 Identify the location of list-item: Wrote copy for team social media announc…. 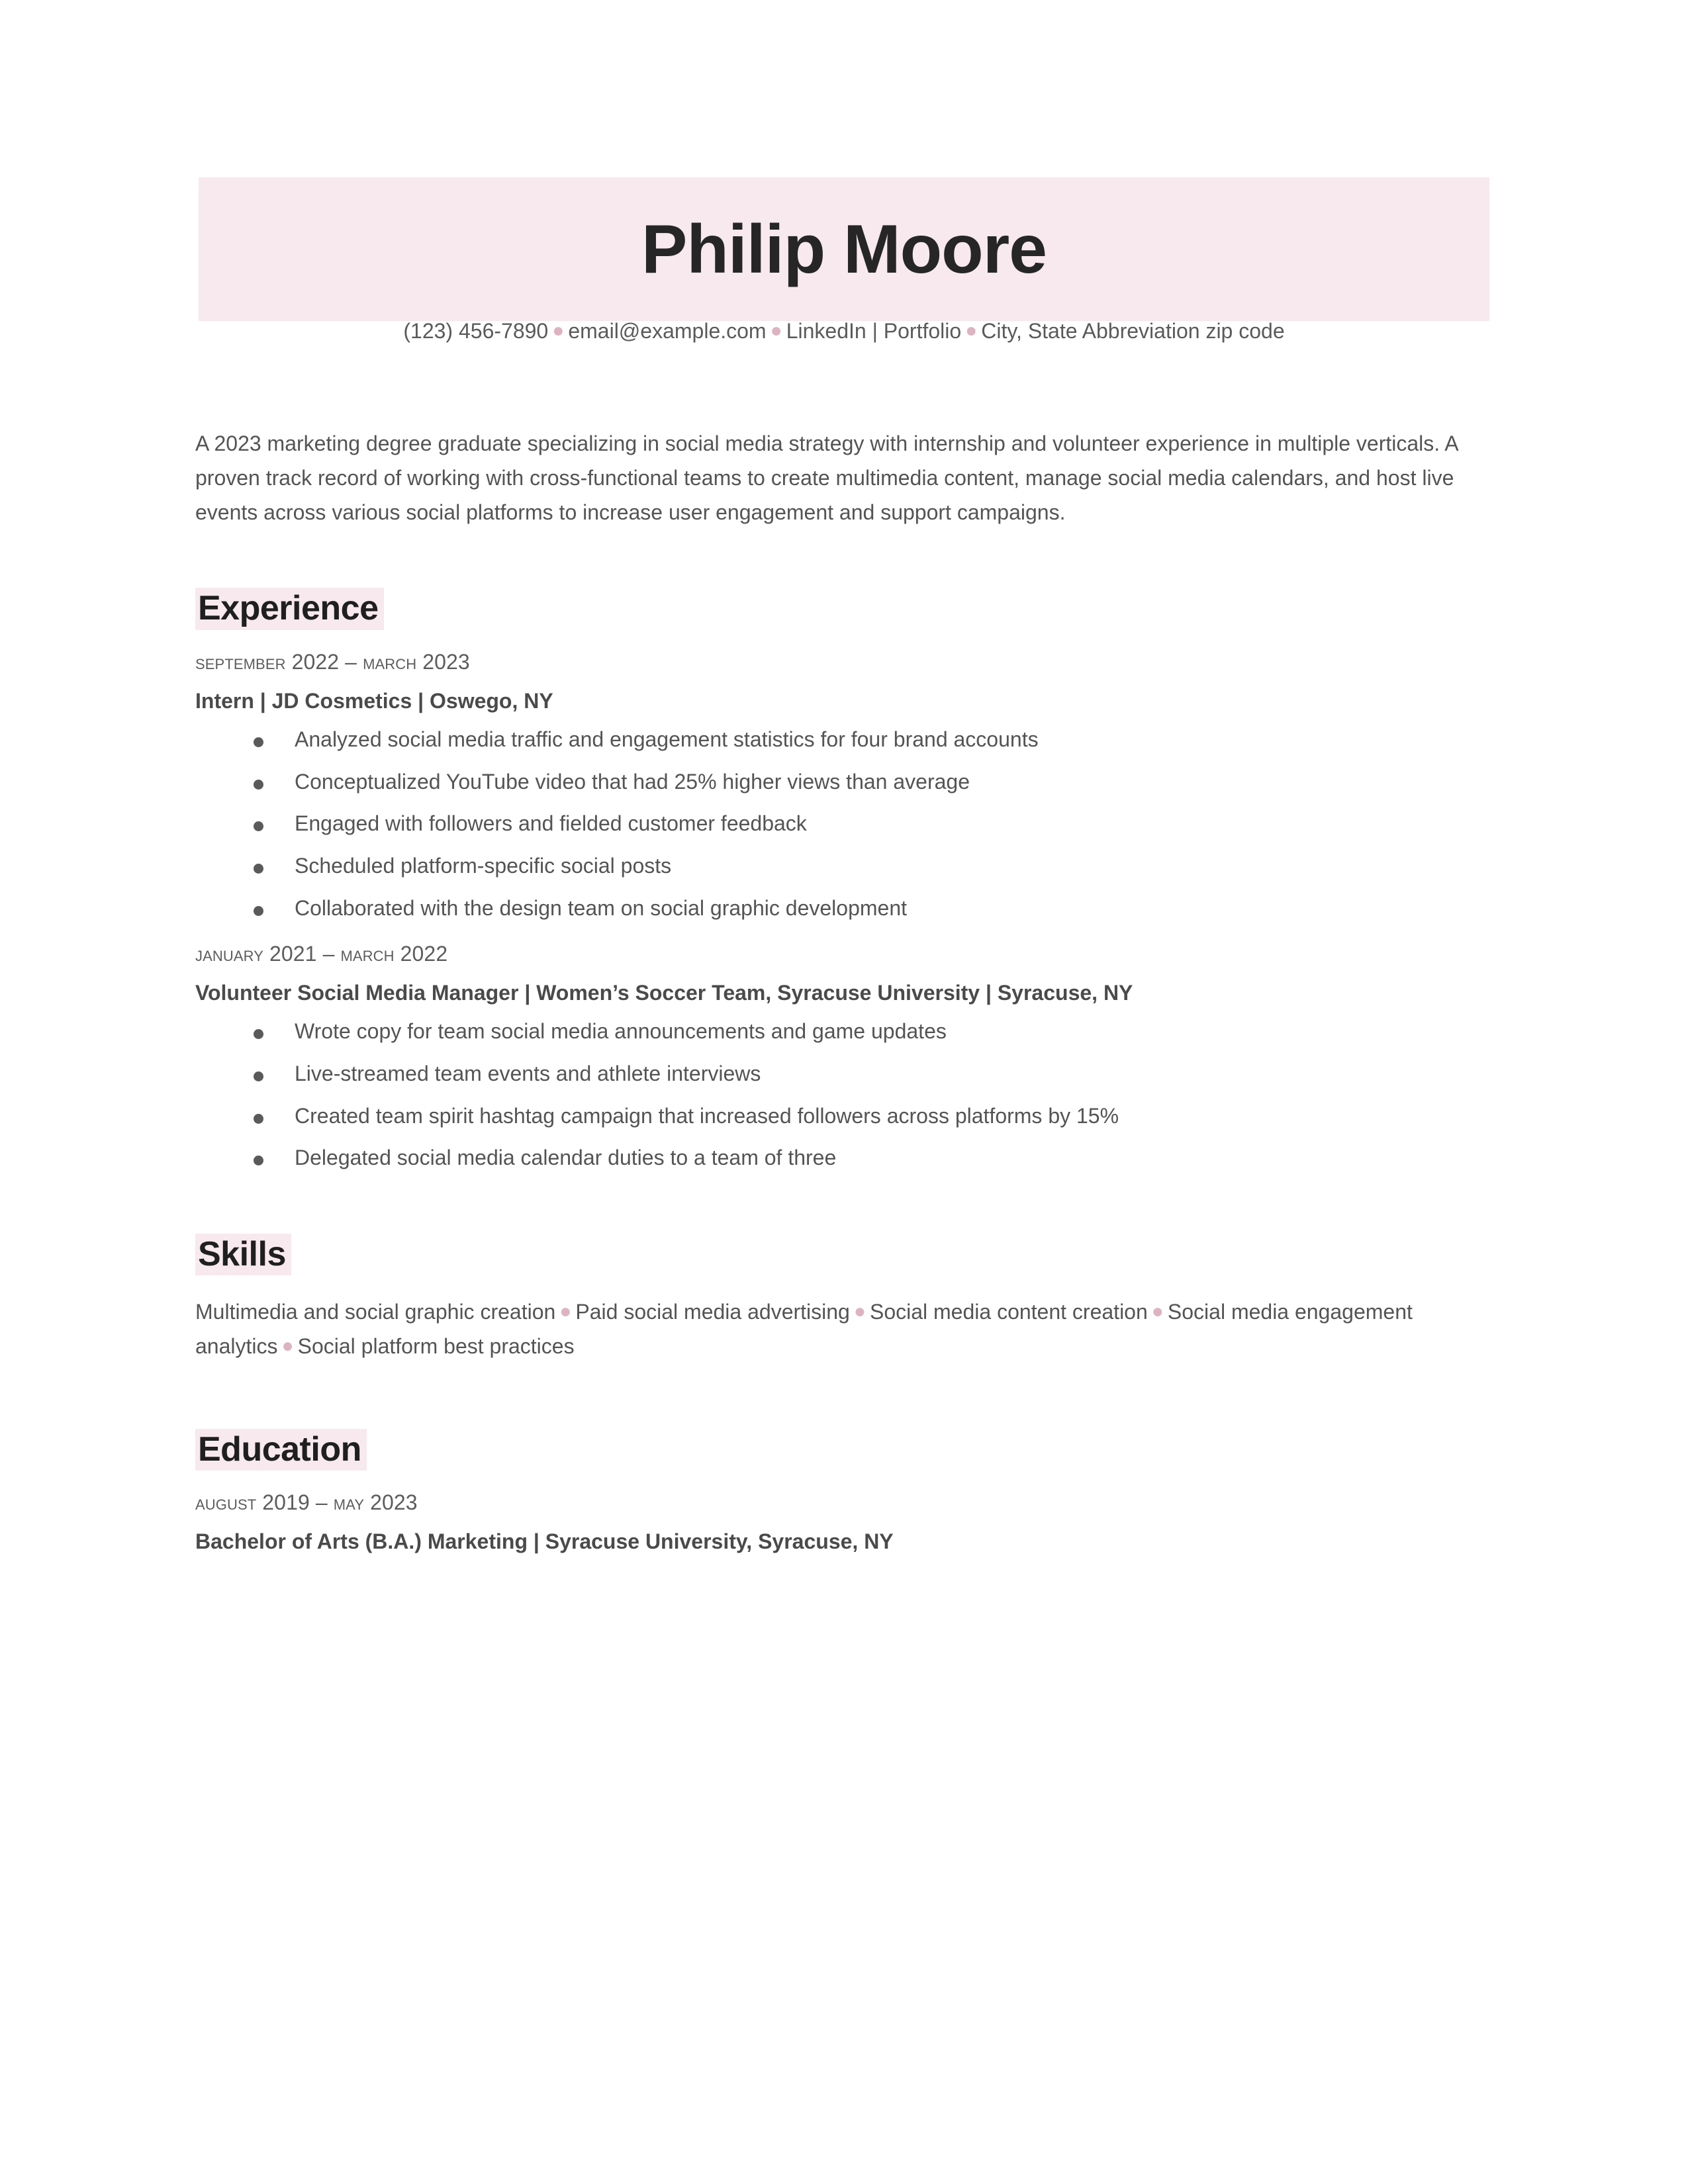
(844, 1031).